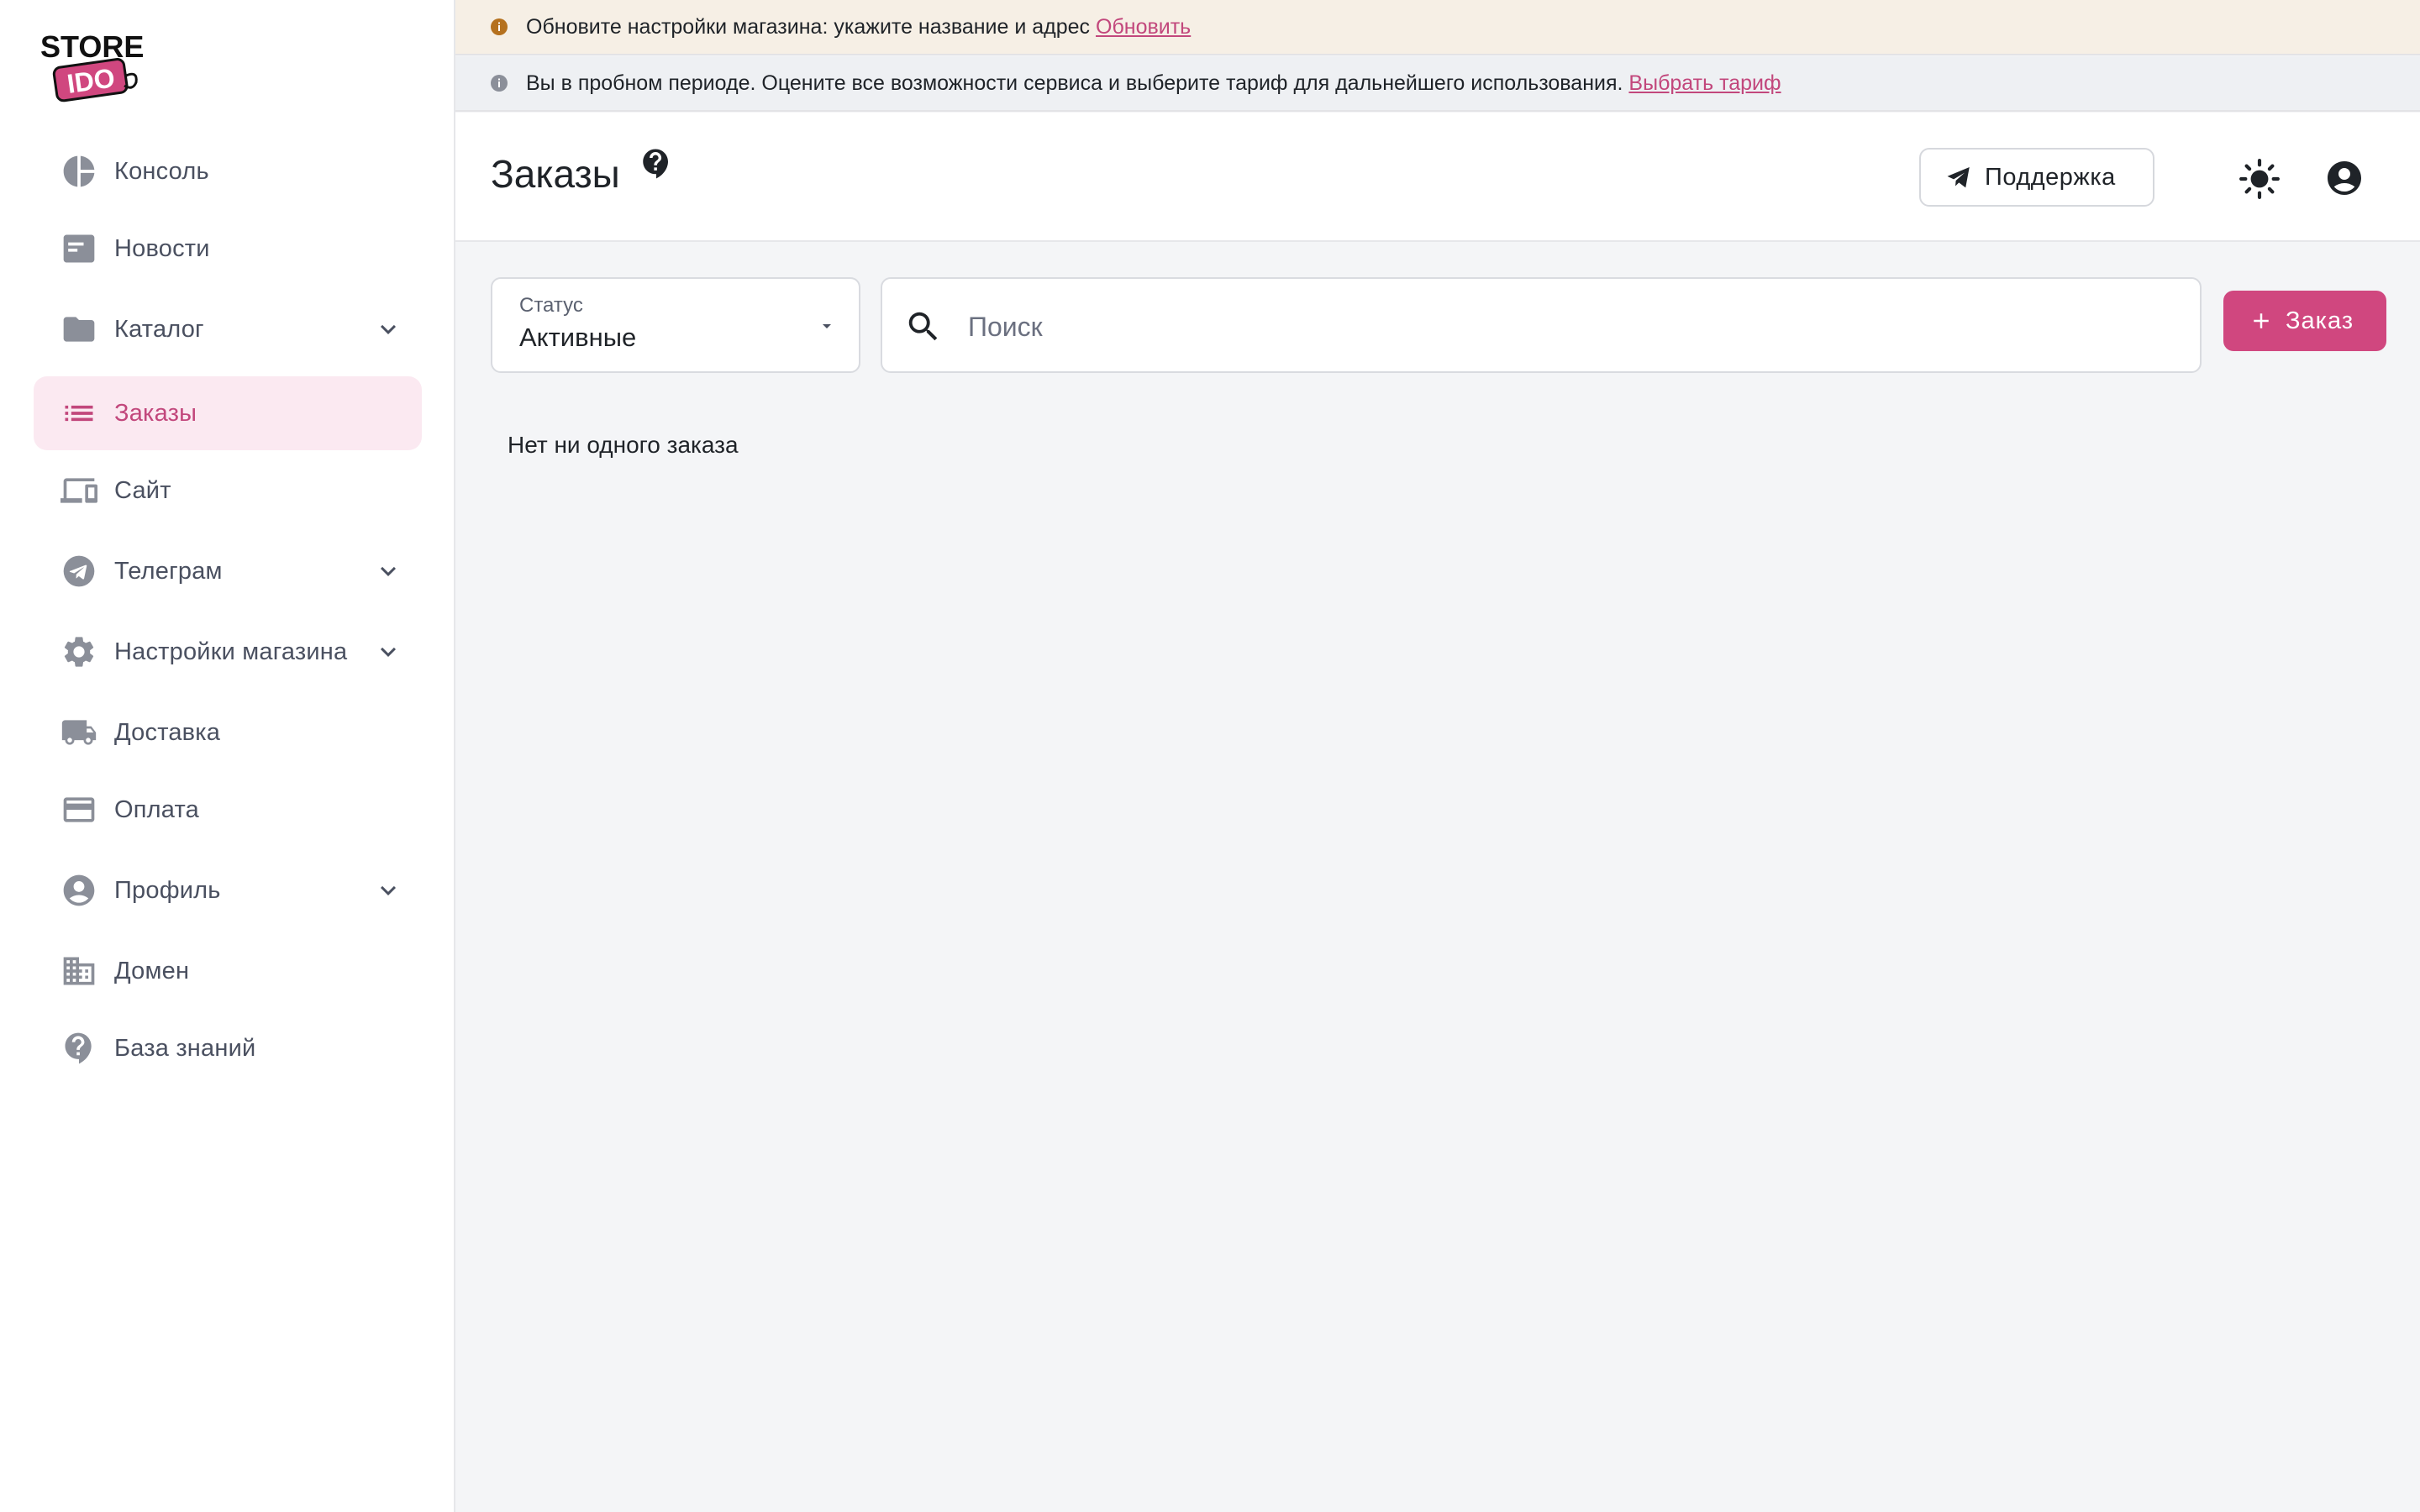 The width and height of the screenshot is (2420, 1512). What do you see at coordinates (1959, 177) in the screenshot?
I see `send-icon` at bounding box center [1959, 177].